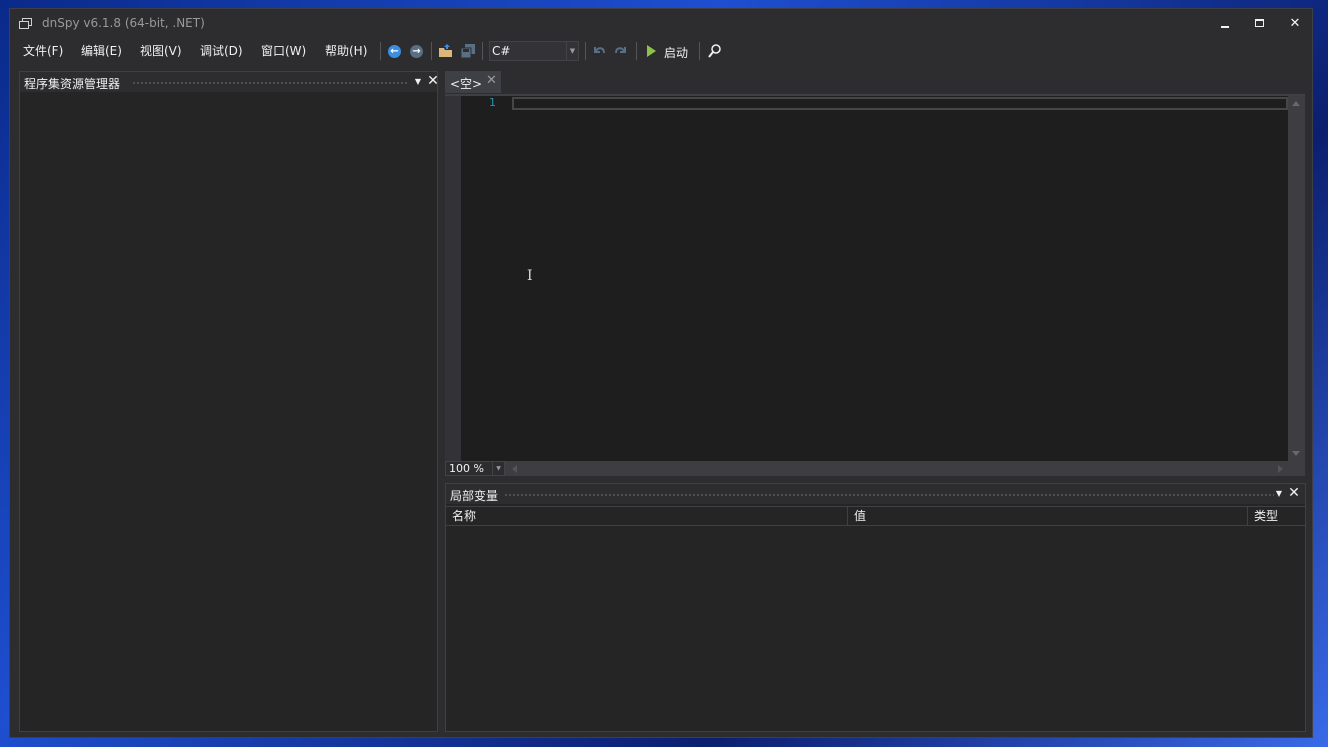 The image size is (1328, 747). Describe the element at coordinates (474, 496) in the screenshot. I see `locals-title: 局部变量` at that location.